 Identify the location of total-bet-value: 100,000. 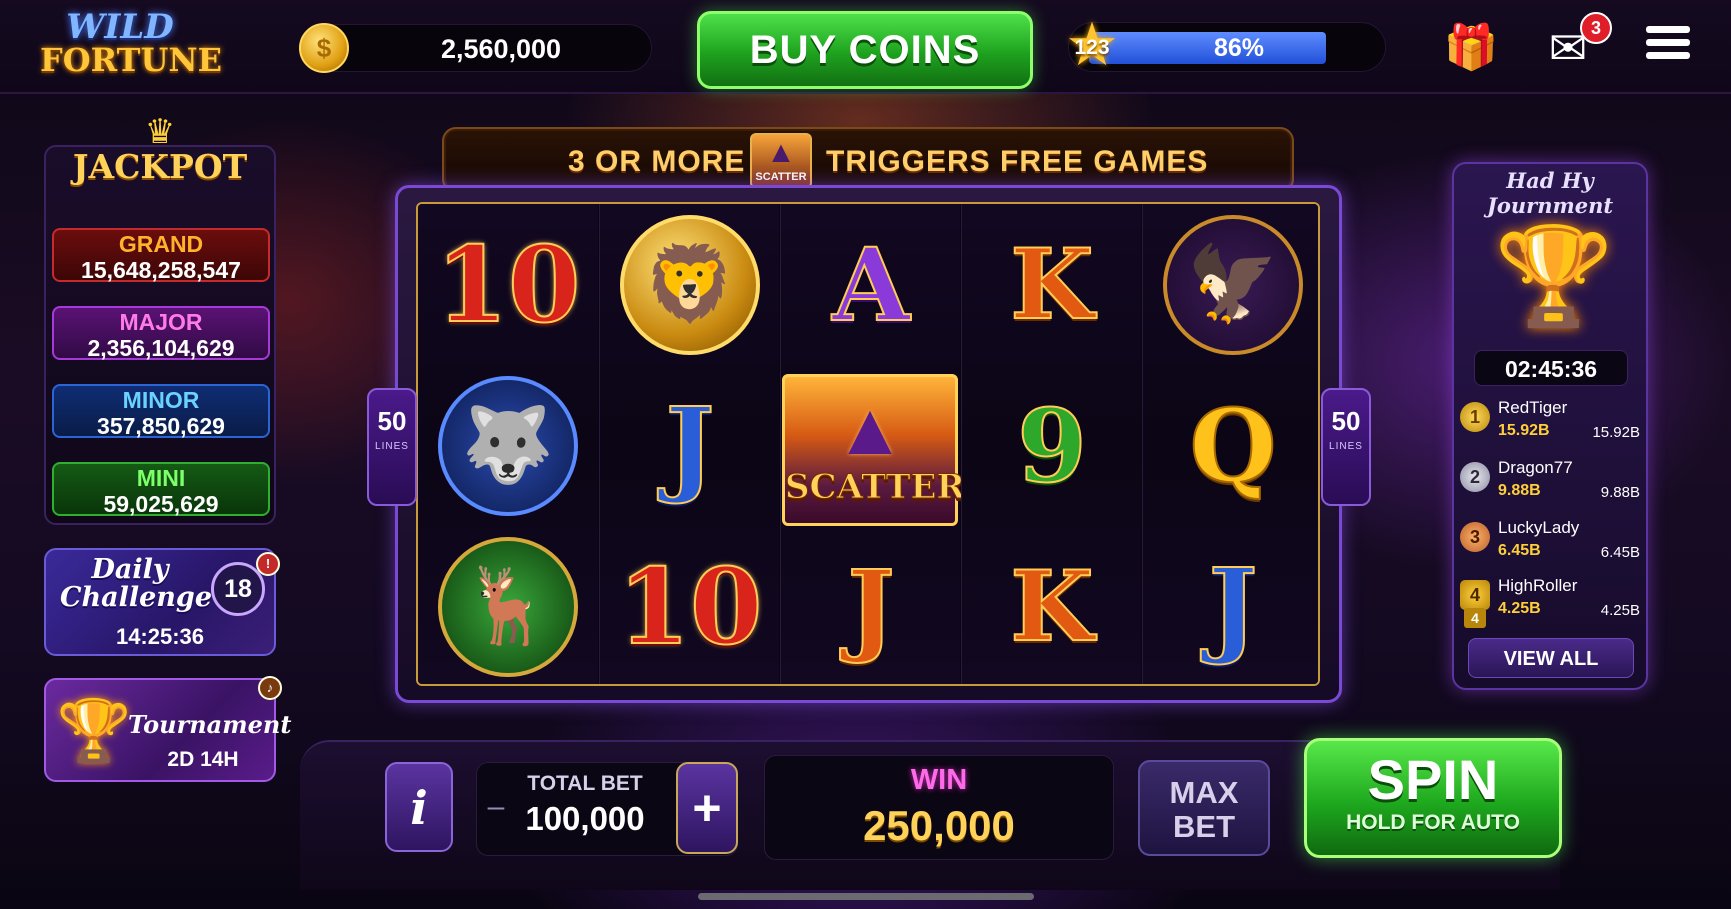
(585, 818).